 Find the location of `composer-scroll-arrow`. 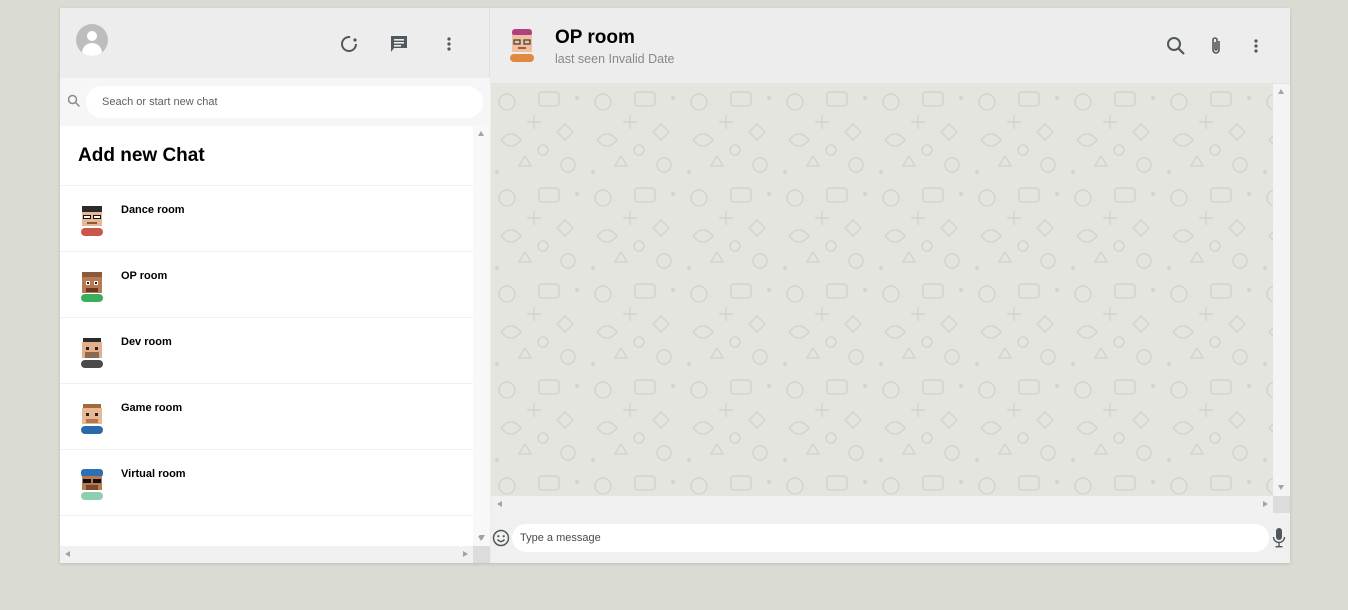

composer-scroll-arrow is located at coordinates (482, 537).